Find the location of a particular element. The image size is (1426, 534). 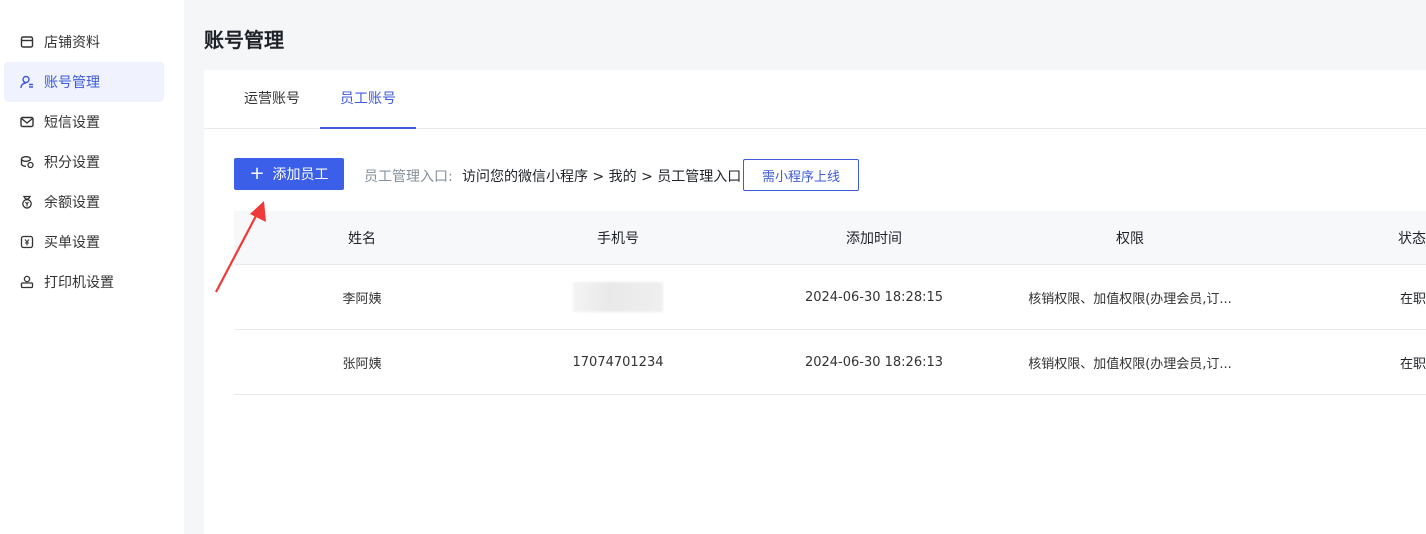

sidebar-item-label: 打印机设置 is located at coordinates (79, 283).